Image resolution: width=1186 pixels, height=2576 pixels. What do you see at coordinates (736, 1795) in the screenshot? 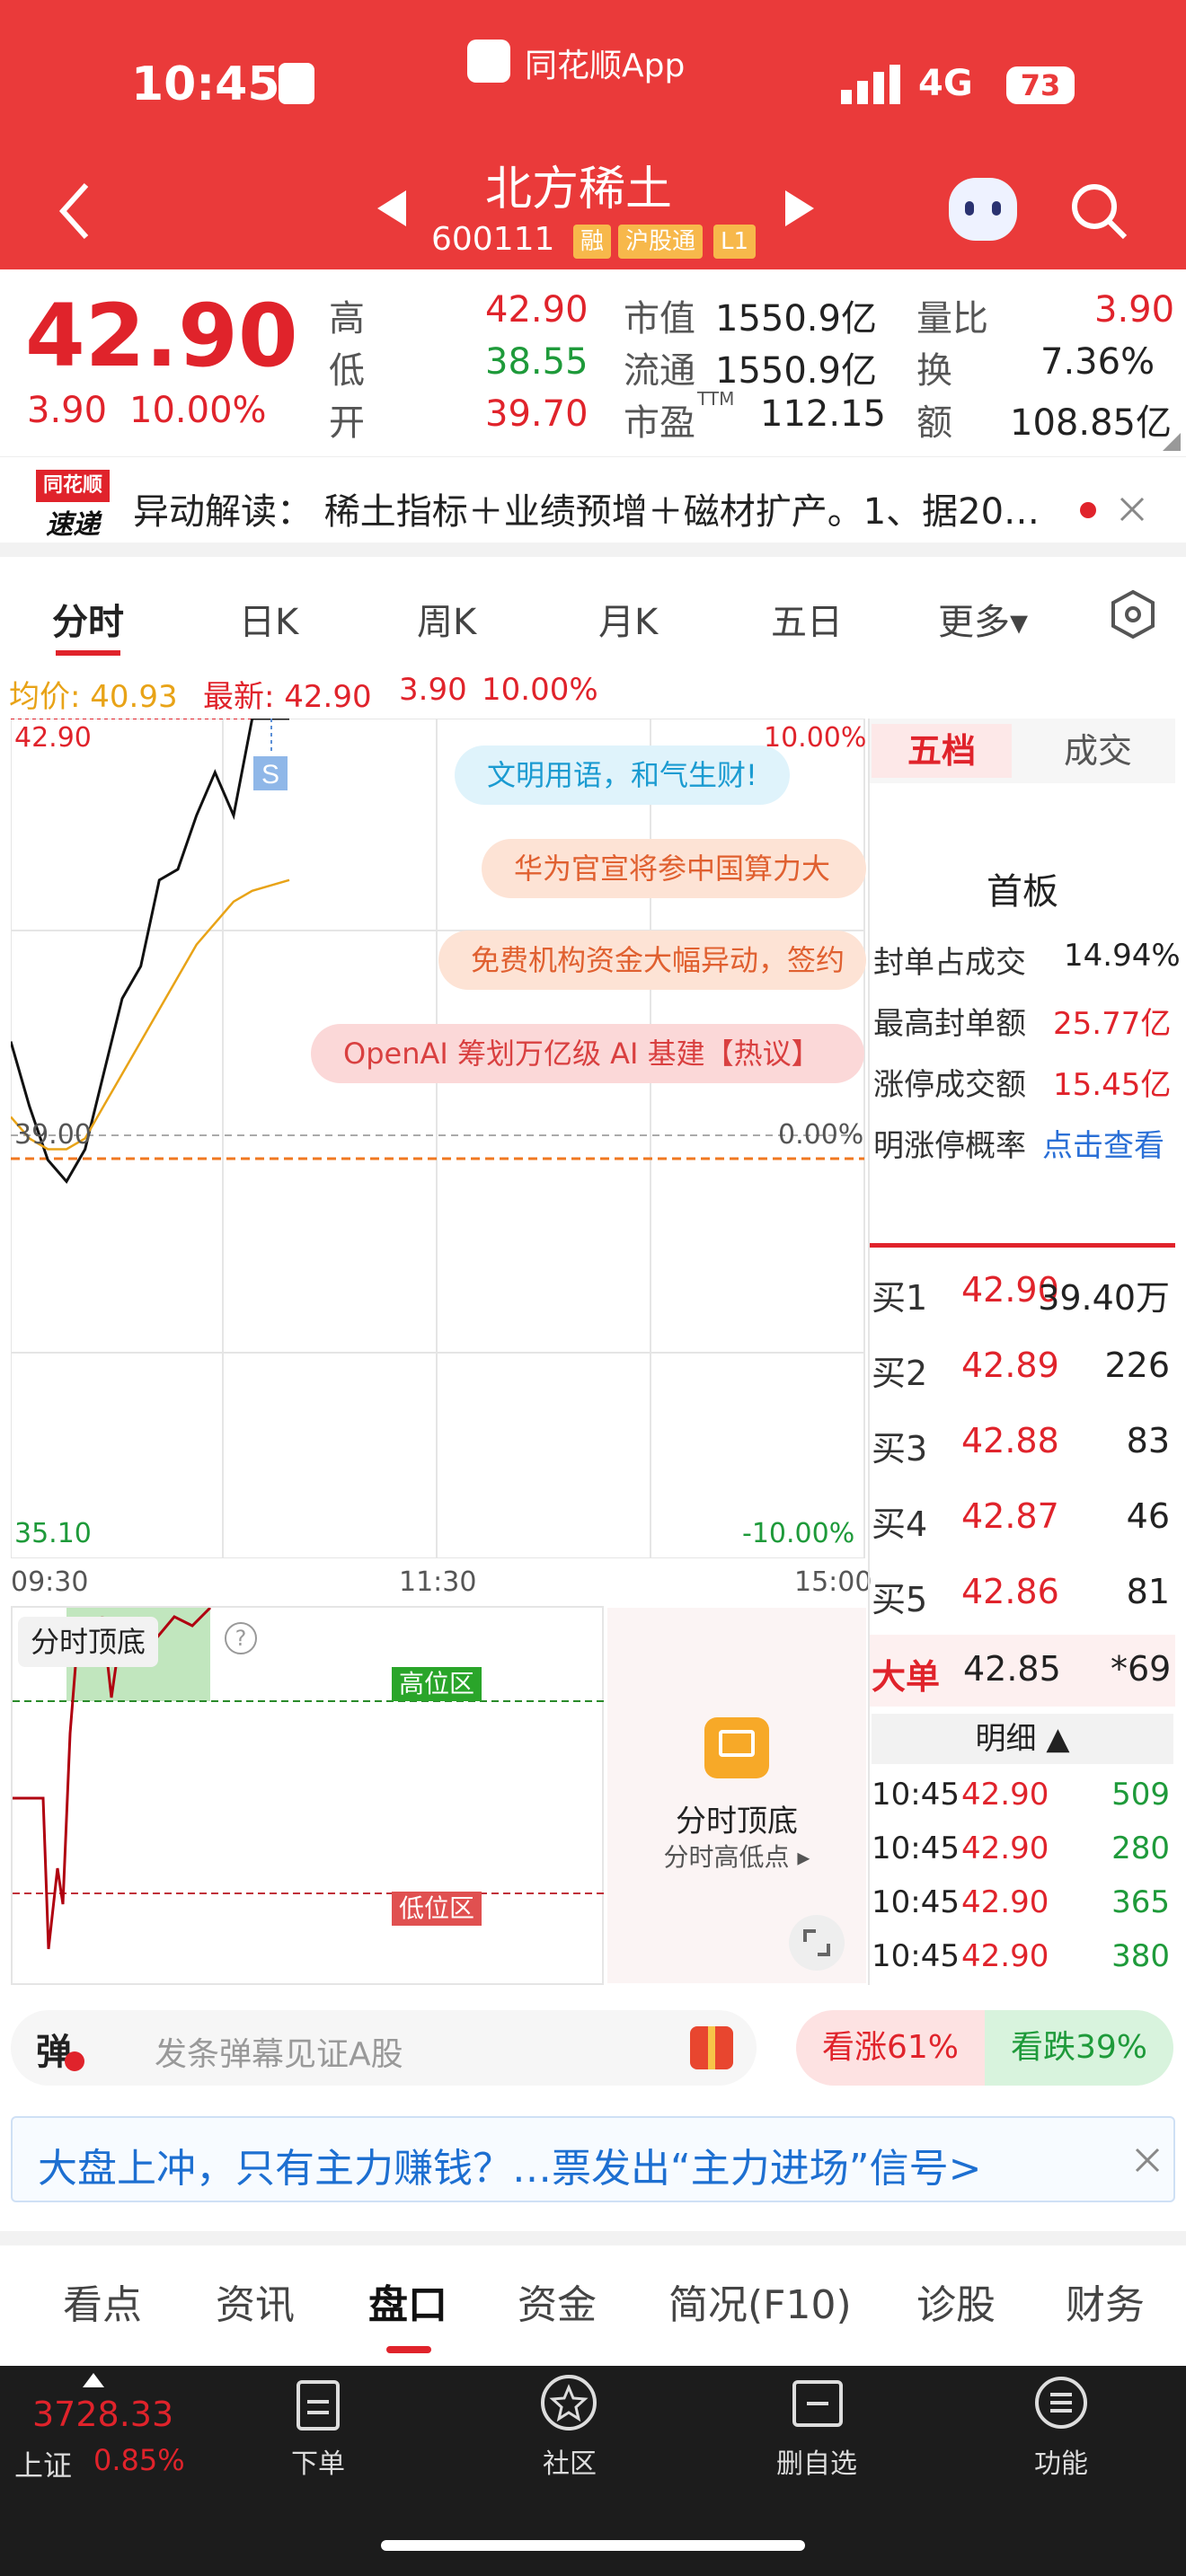
I see `indicator-promo: 分时顶底 分时高低点 ▸` at bounding box center [736, 1795].